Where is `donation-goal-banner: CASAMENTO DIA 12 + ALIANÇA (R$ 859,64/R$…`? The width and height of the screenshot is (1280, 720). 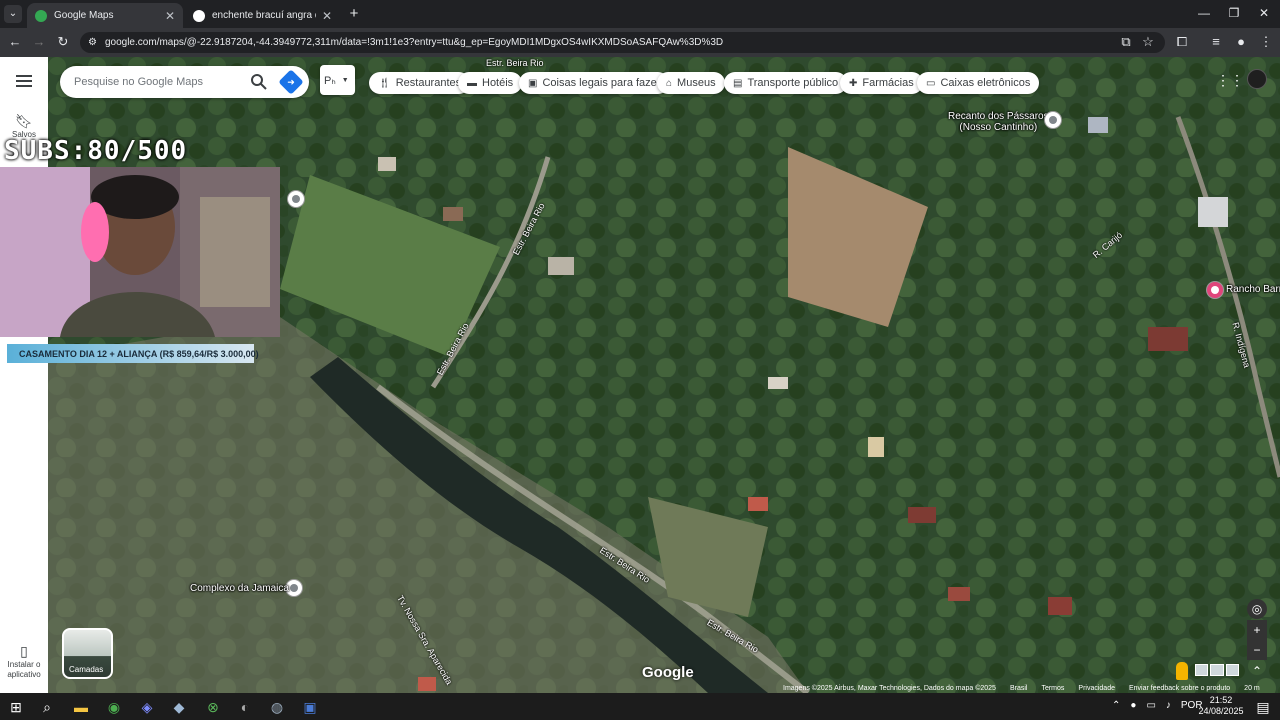
donation-goal-banner: CASAMENTO DIA 12 + ALIANÇA (R$ 859,64/R$… is located at coordinates (133, 353).